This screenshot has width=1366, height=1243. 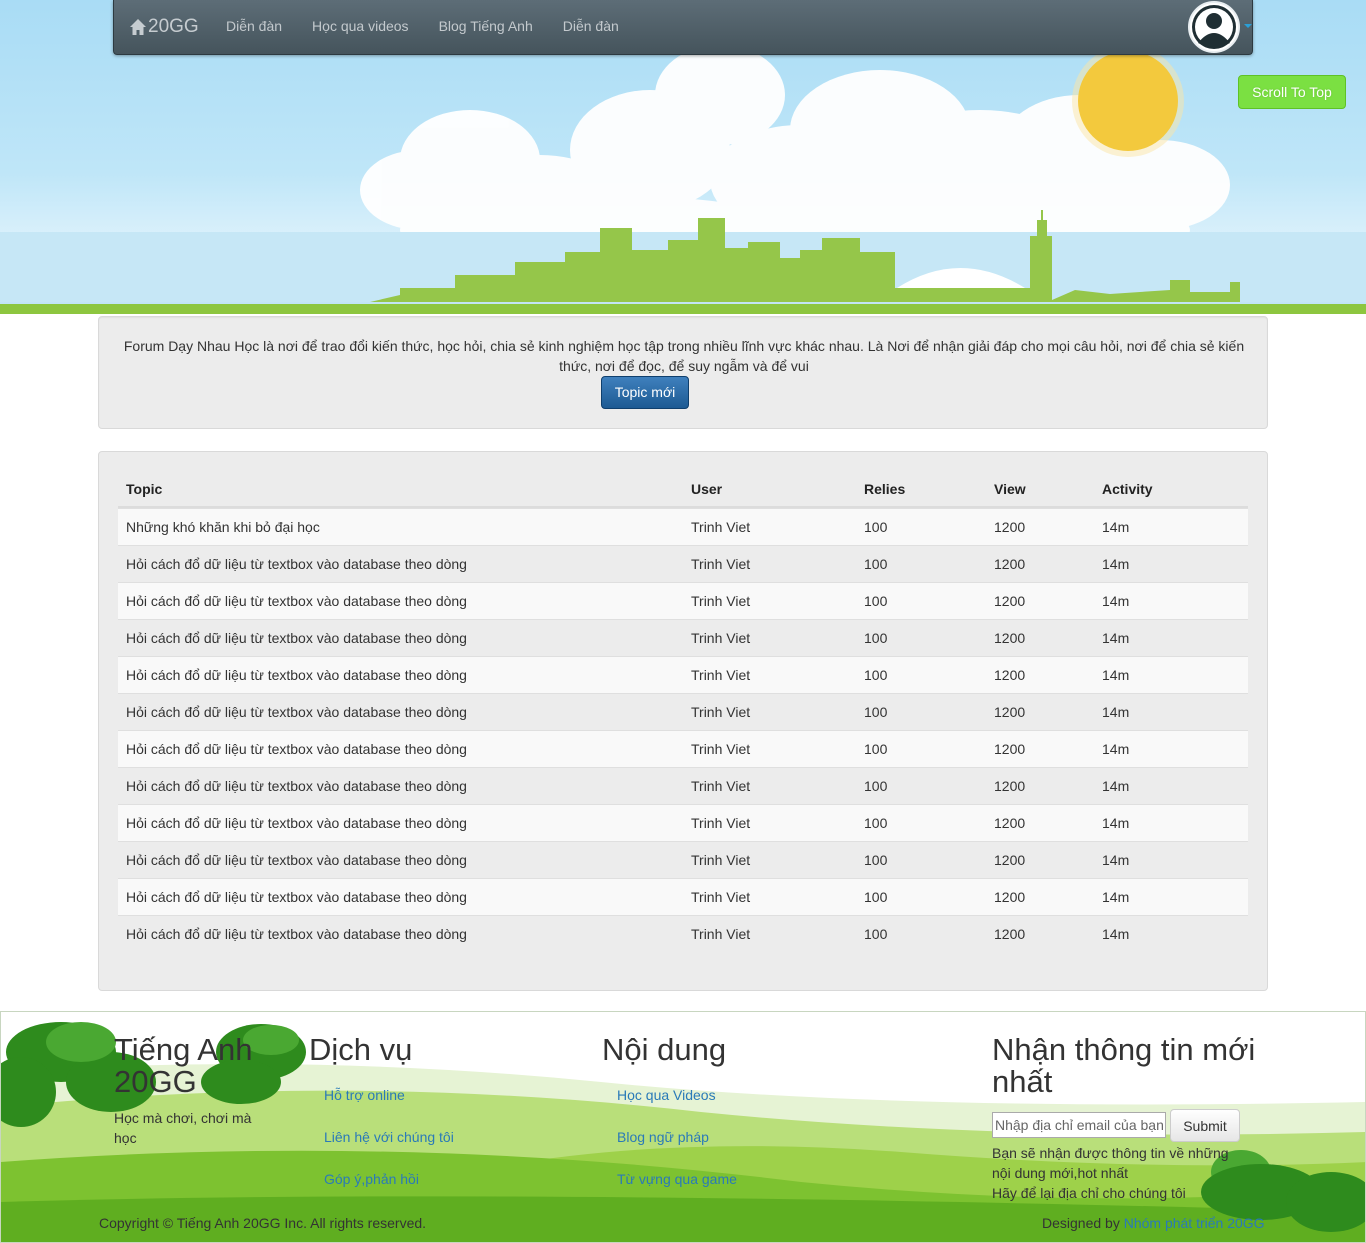 What do you see at coordinates (364, 1095) in the screenshot?
I see `link-online-support: Hỗ trợ online` at bounding box center [364, 1095].